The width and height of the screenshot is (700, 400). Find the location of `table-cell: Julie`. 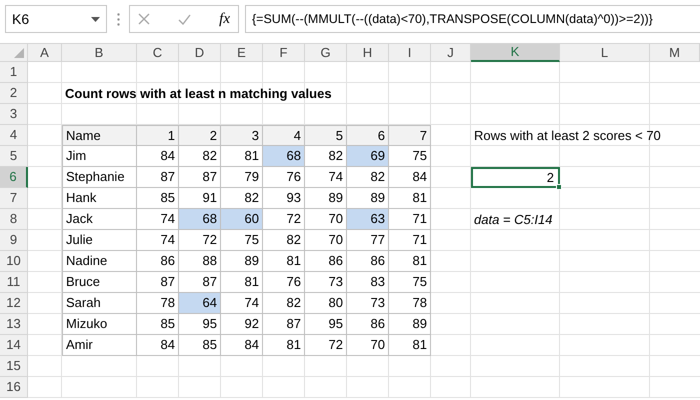

table-cell: Julie is located at coordinates (99, 240).